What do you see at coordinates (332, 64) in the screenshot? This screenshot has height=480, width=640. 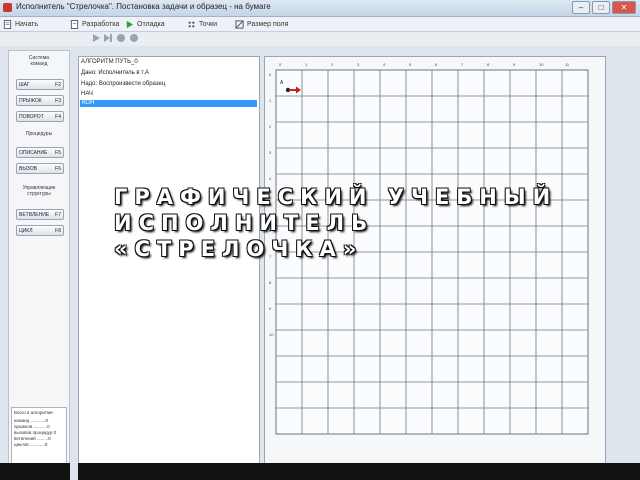 I see `column-label: 2` at bounding box center [332, 64].